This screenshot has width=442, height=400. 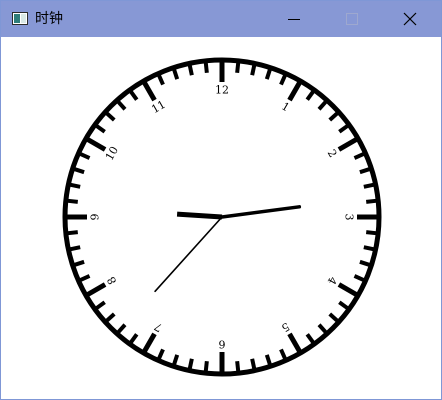 I want to click on minimize-icon, so click(x=294, y=19).